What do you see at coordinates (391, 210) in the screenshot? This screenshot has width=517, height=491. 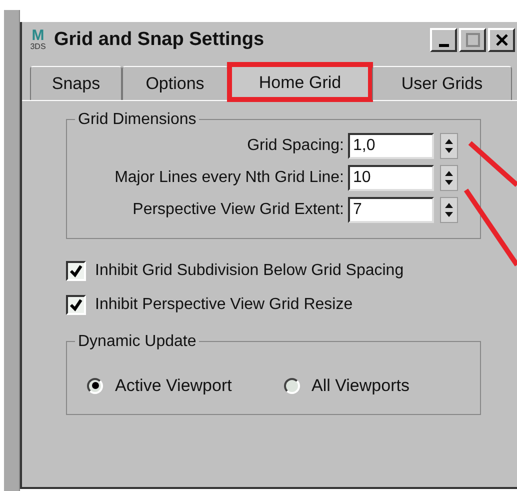 I see `input-field: 7` at bounding box center [391, 210].